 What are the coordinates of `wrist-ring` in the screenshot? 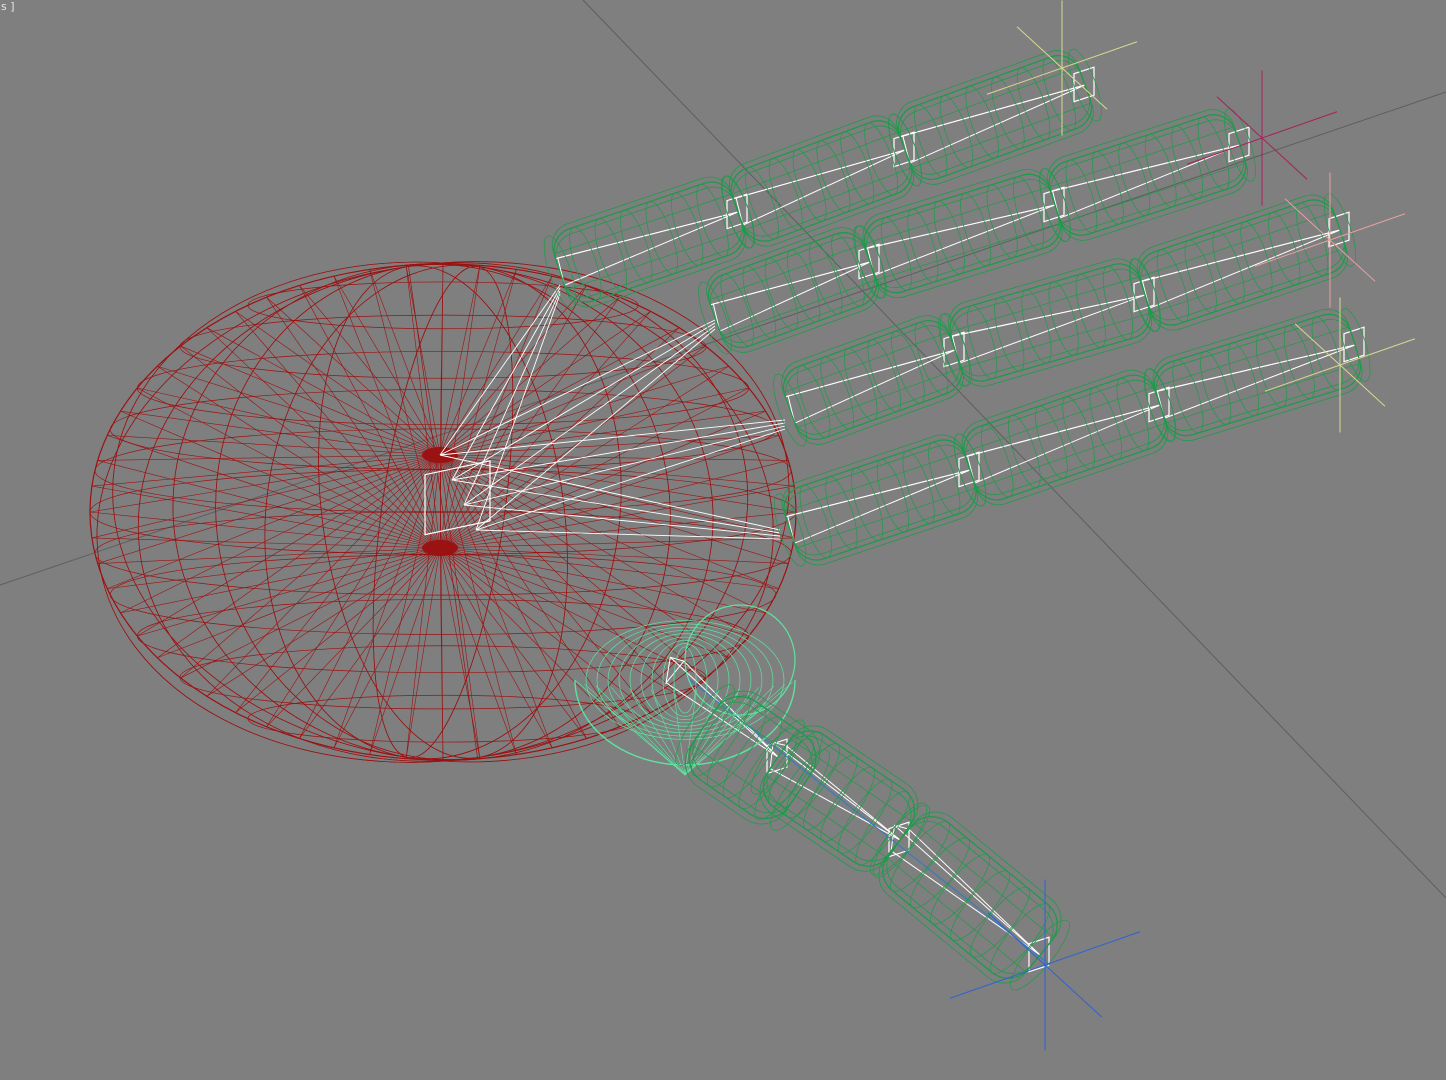 It's located at (685, 680).